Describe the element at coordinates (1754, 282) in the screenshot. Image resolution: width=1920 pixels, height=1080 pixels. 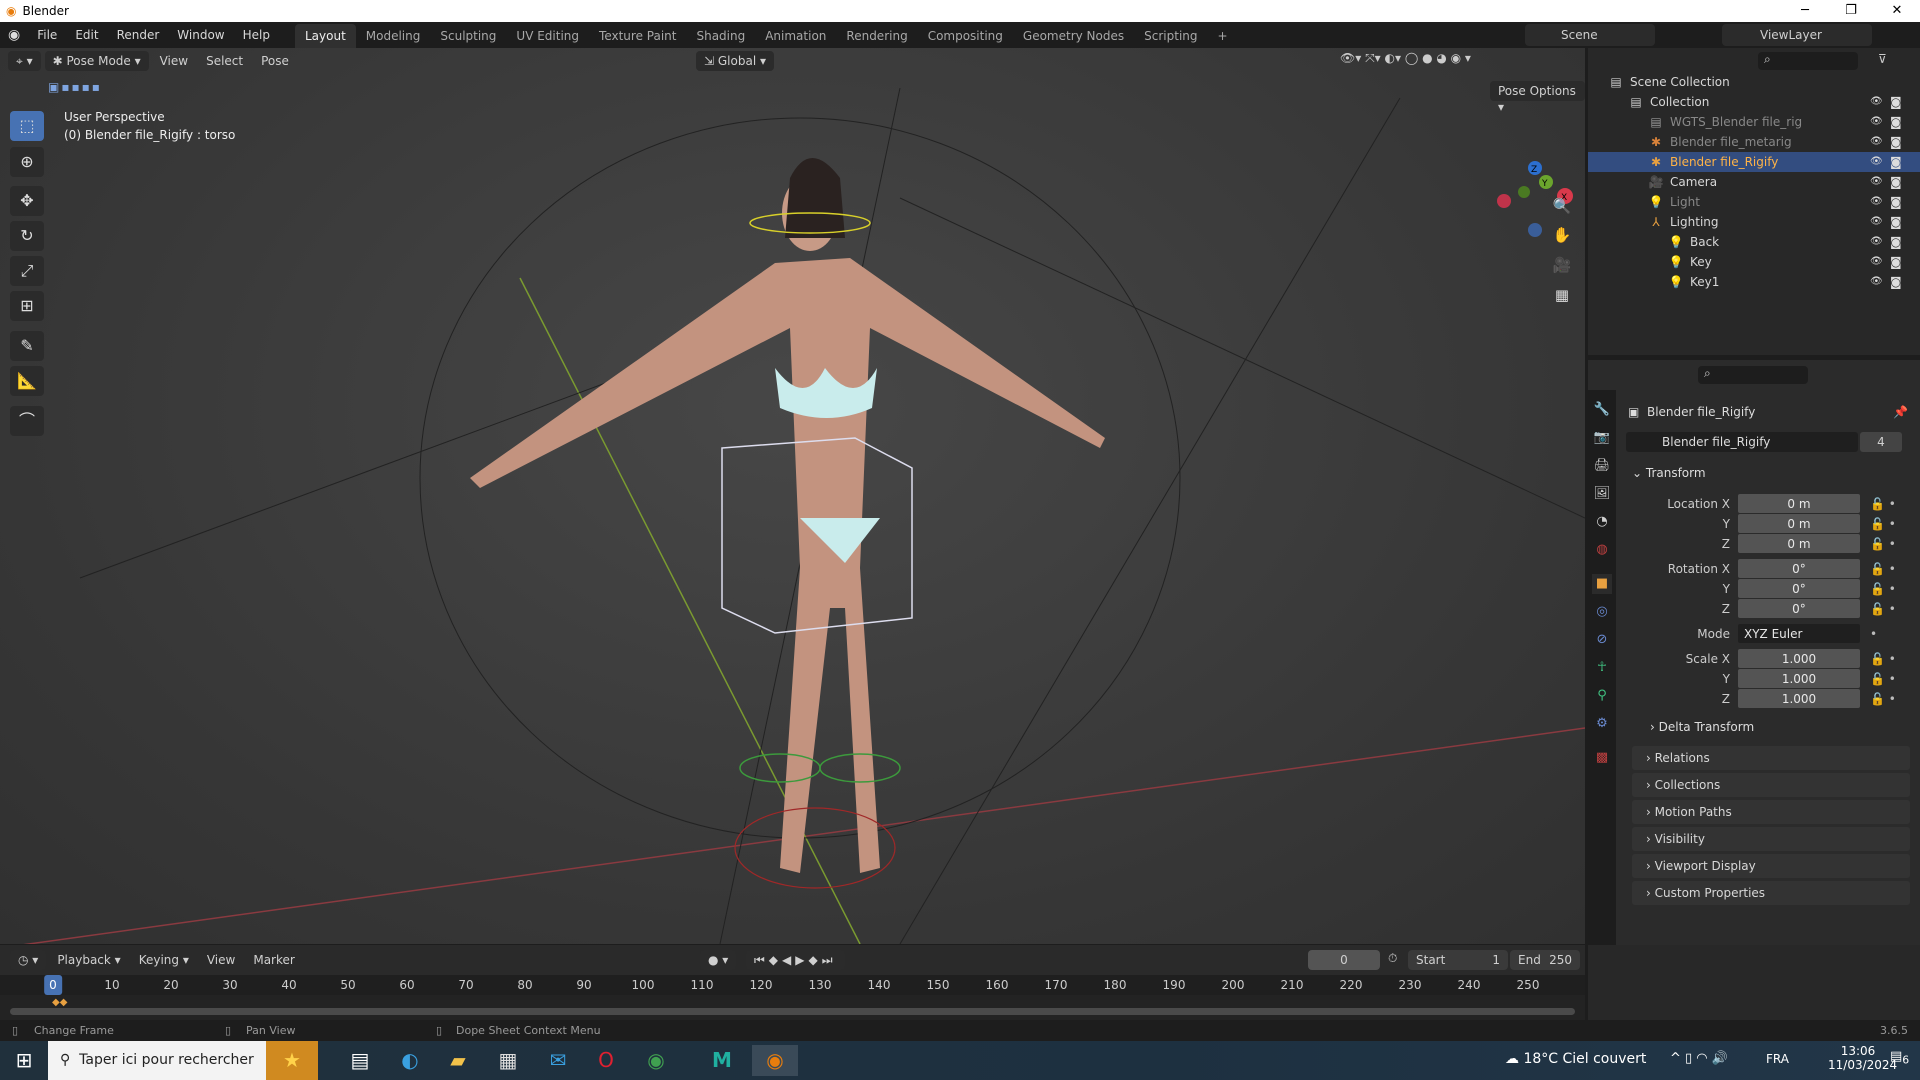
I see `outliner-item: 💡 Key1 👁 ◙` at that location.